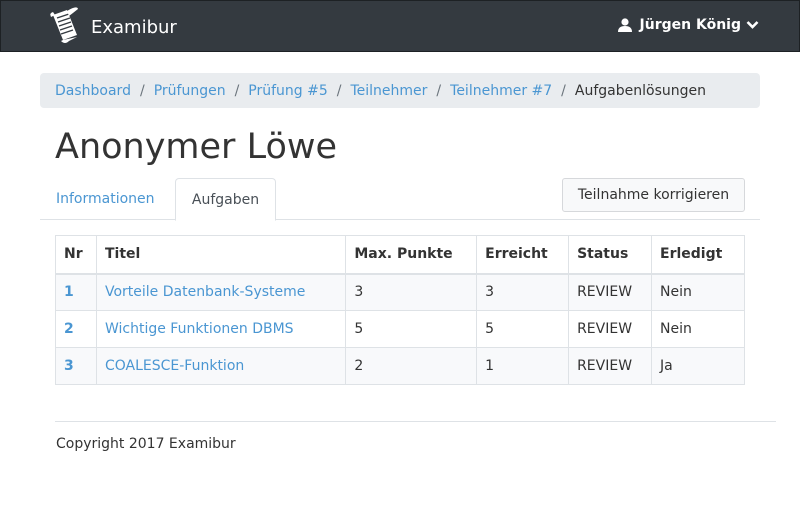 This screenshot has width=800, height=529. I want to click on cell-max-points: 2, so click(411, 366).